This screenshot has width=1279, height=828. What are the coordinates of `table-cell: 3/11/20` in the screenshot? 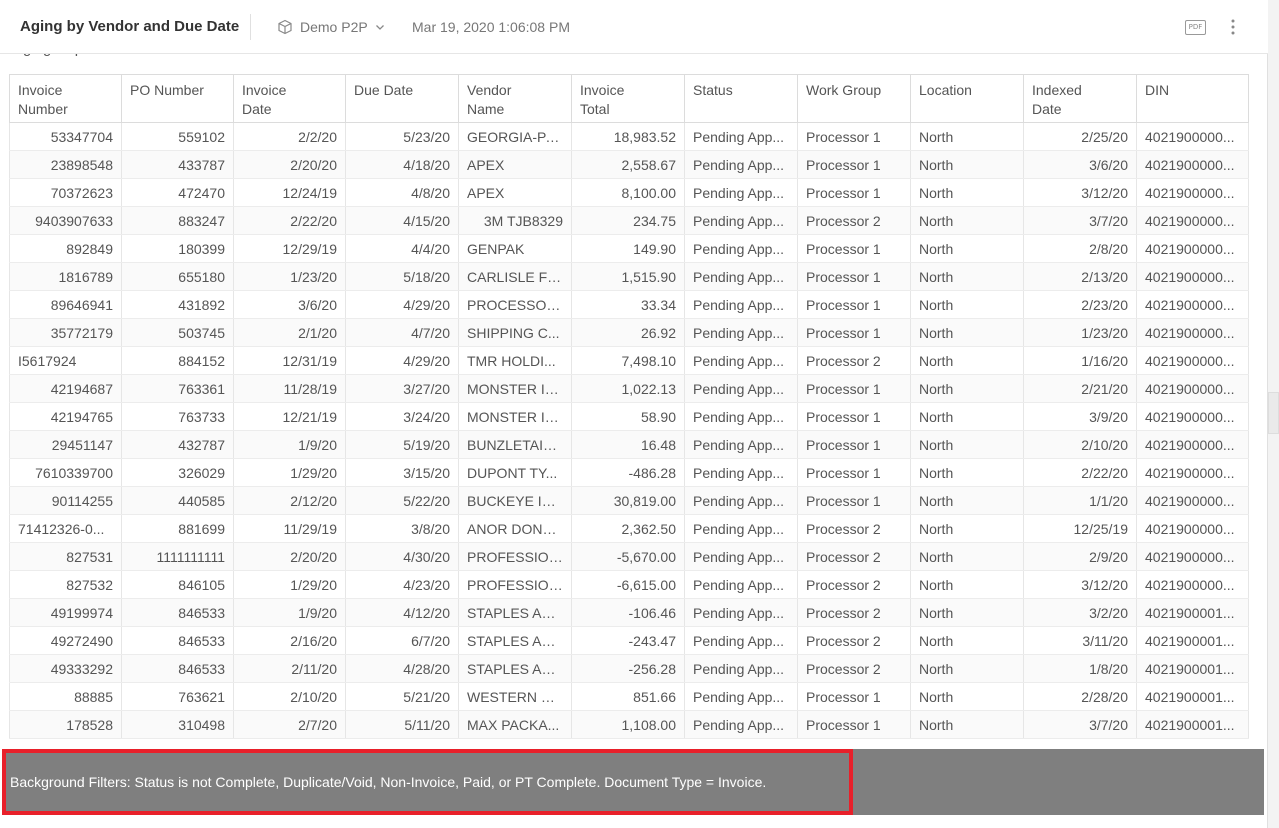 It's located at (1080, 640).